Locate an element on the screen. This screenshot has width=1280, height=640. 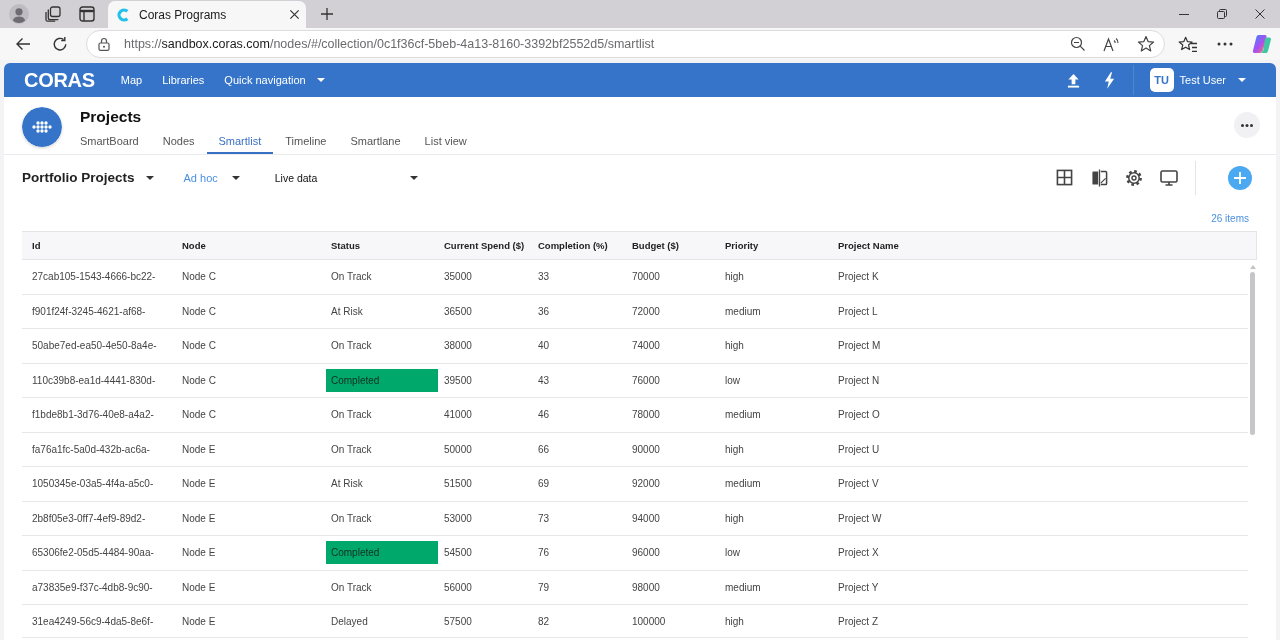
refresh-icon is located at coordinates (60, 44).